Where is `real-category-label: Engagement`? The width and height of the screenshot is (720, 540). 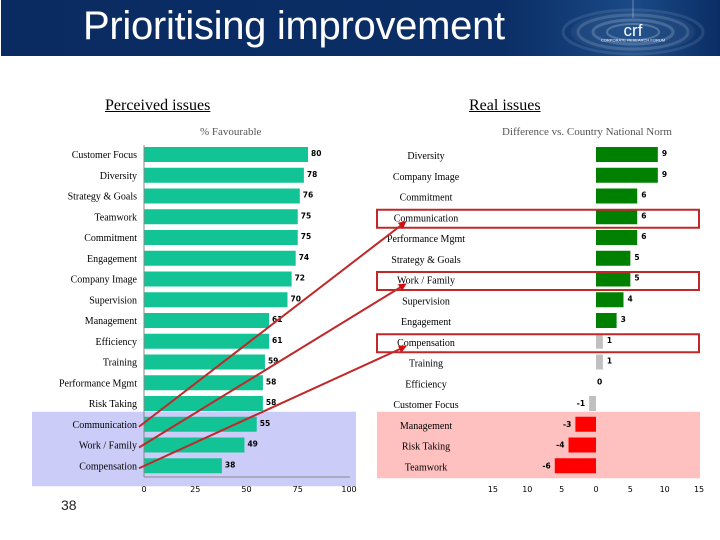
real-category-label: Engagement is located at coordinates (426, 322).